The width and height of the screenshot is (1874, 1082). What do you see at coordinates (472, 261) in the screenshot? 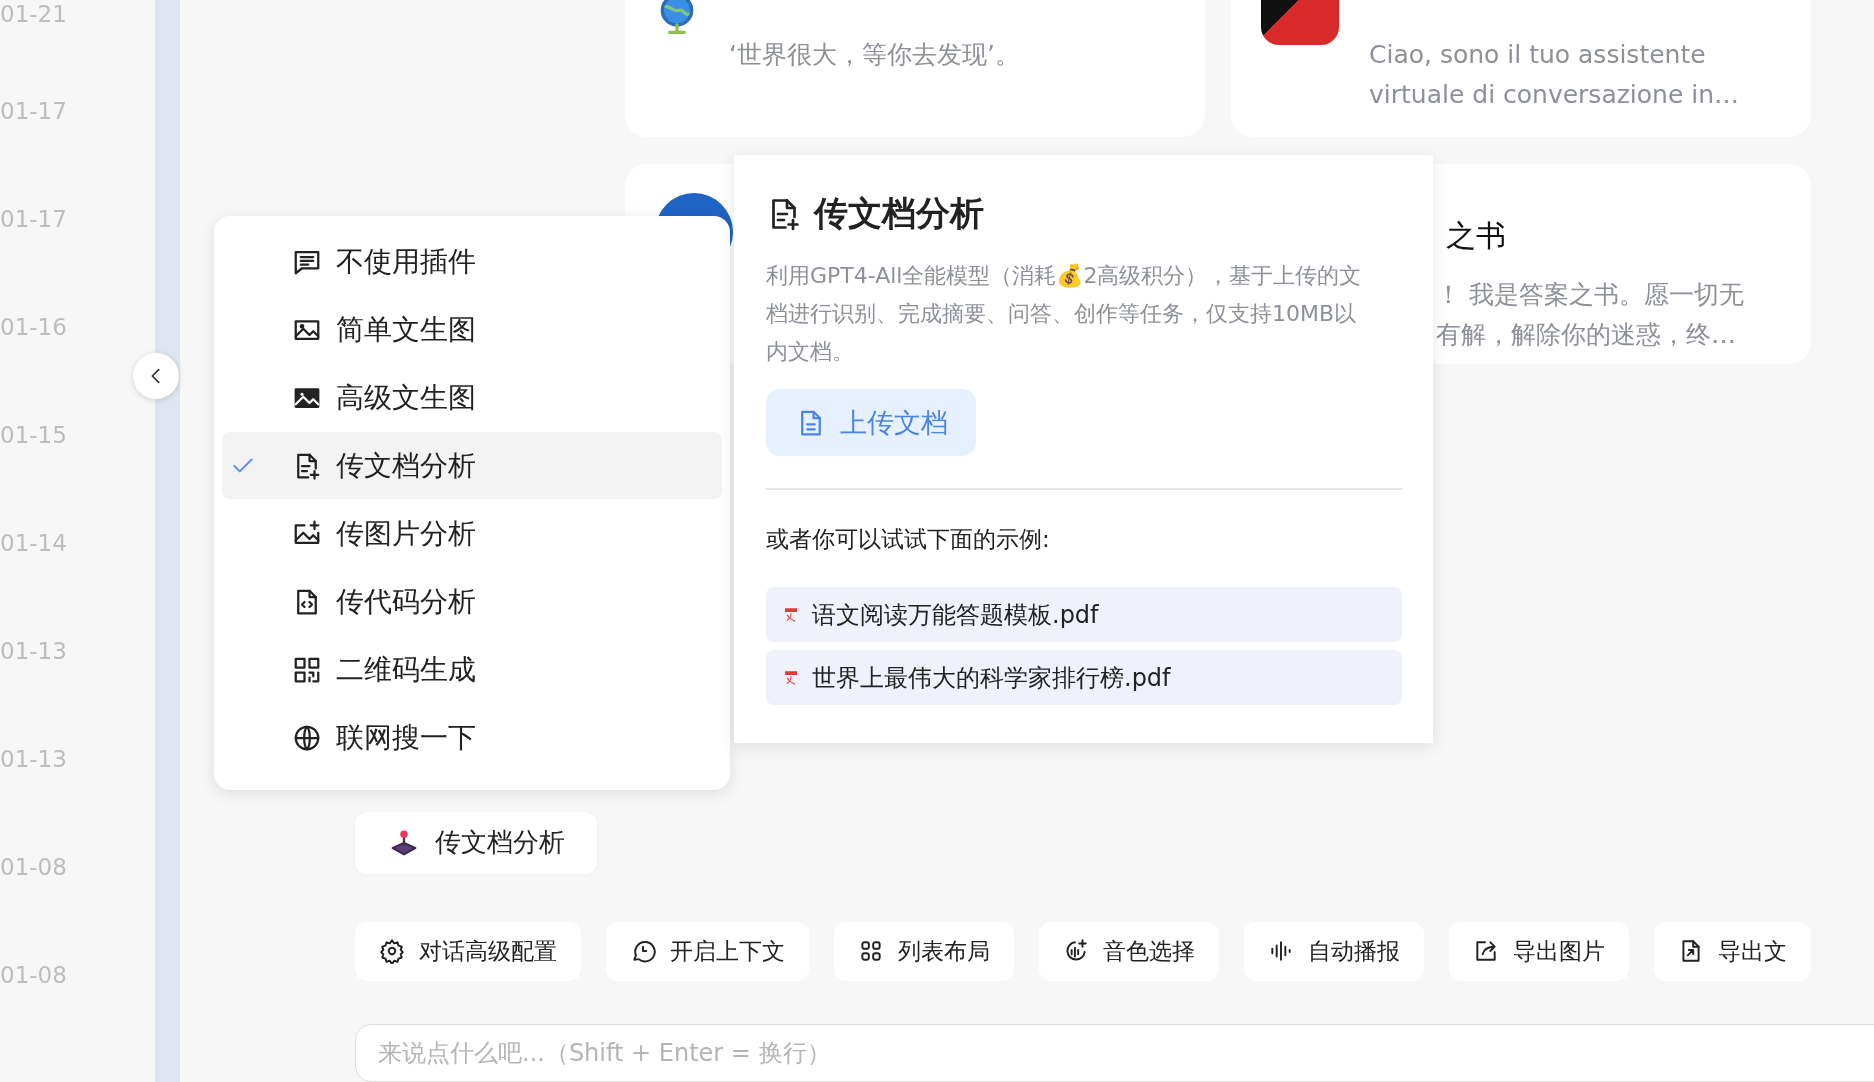
I see `menu-item: 不使用插件` at bounding box center [472, 261].